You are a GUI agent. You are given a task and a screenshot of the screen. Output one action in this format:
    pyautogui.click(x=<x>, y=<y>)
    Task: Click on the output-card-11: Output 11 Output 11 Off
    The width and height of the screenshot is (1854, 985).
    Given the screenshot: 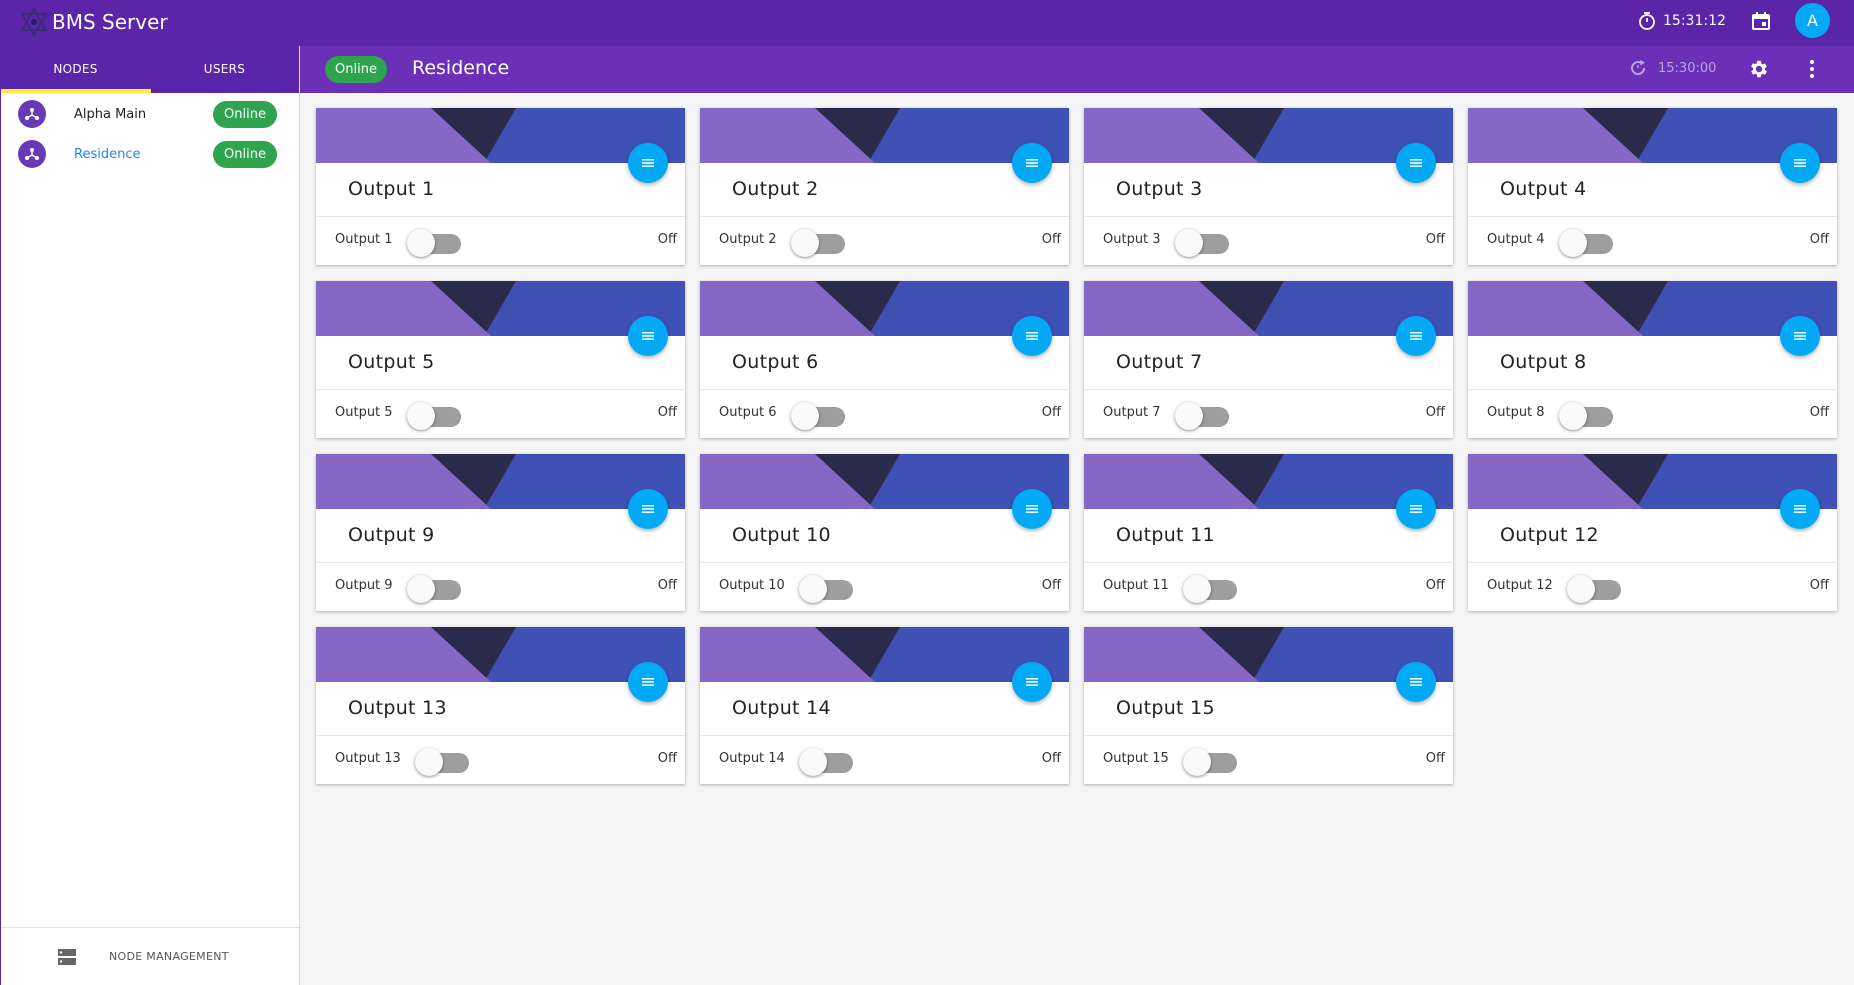 What is the action you would take?
    pyautogui.click(x=1268, y=532)
    